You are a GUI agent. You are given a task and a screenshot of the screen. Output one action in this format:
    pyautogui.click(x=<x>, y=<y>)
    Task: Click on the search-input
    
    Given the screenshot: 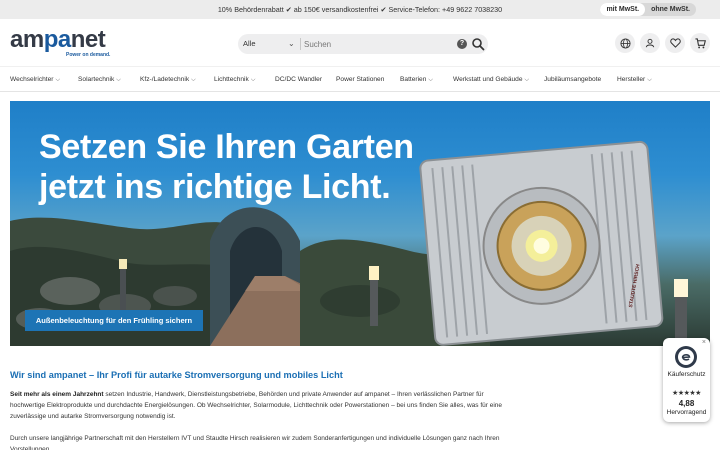 What is the action you would take?
    pyautogui.click(x=374, y=44)
    